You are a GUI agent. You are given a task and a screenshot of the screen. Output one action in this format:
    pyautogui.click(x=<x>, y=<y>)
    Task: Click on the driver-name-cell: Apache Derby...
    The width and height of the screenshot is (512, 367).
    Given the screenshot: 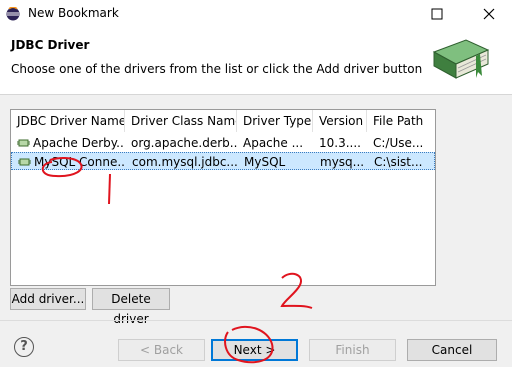 What is the action you would take?
    pyautogui.click(x=68, y=143)
    